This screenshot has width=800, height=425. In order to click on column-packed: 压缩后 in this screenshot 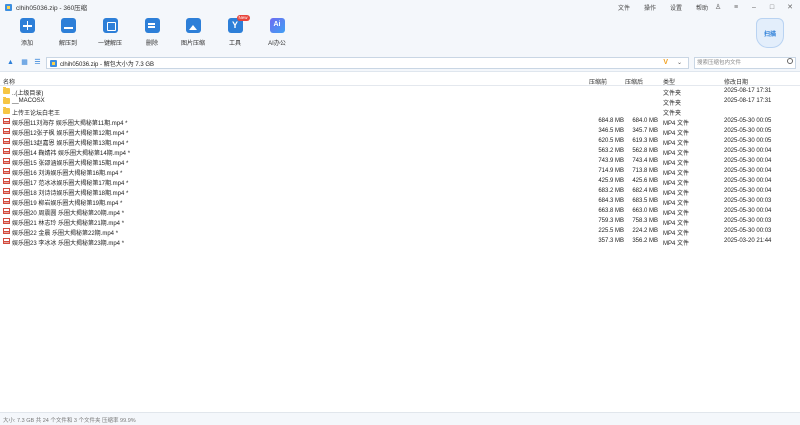, I will do `click(634, 81)`.